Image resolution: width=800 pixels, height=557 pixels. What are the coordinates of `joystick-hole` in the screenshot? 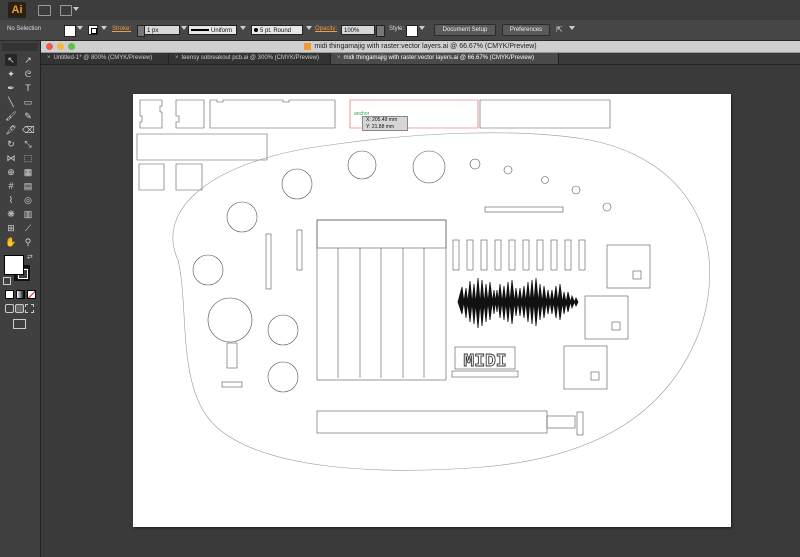 It's located at (230, 320).